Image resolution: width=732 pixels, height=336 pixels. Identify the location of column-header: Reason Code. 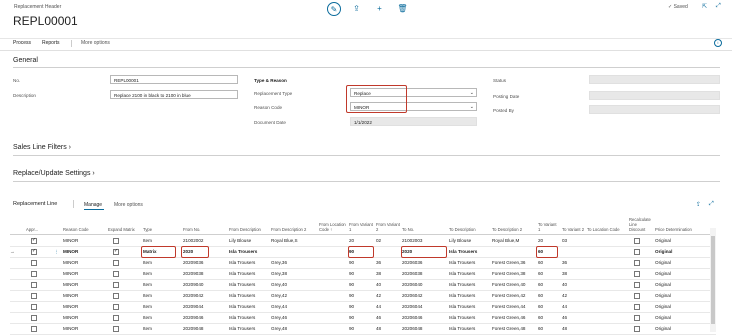
(84, 229).